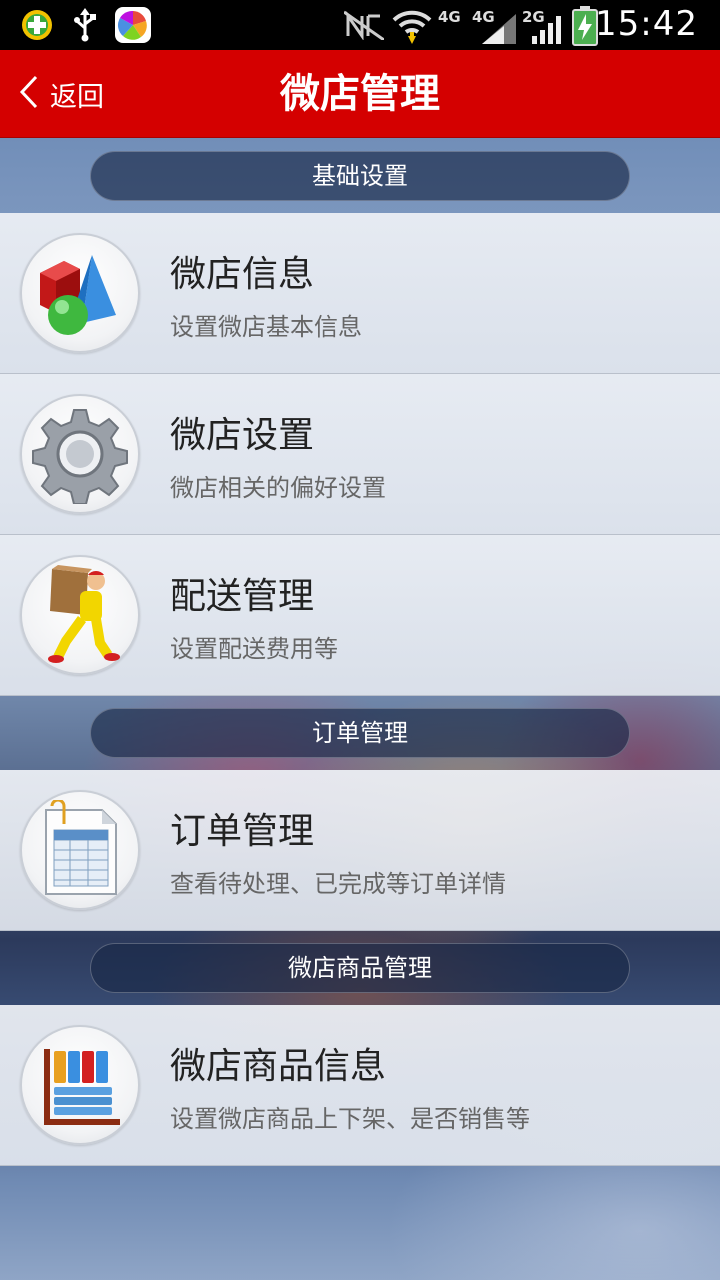  Describe the element at coordinates (364, 27) in the screenshot. I see `nfc-icon` at that location.